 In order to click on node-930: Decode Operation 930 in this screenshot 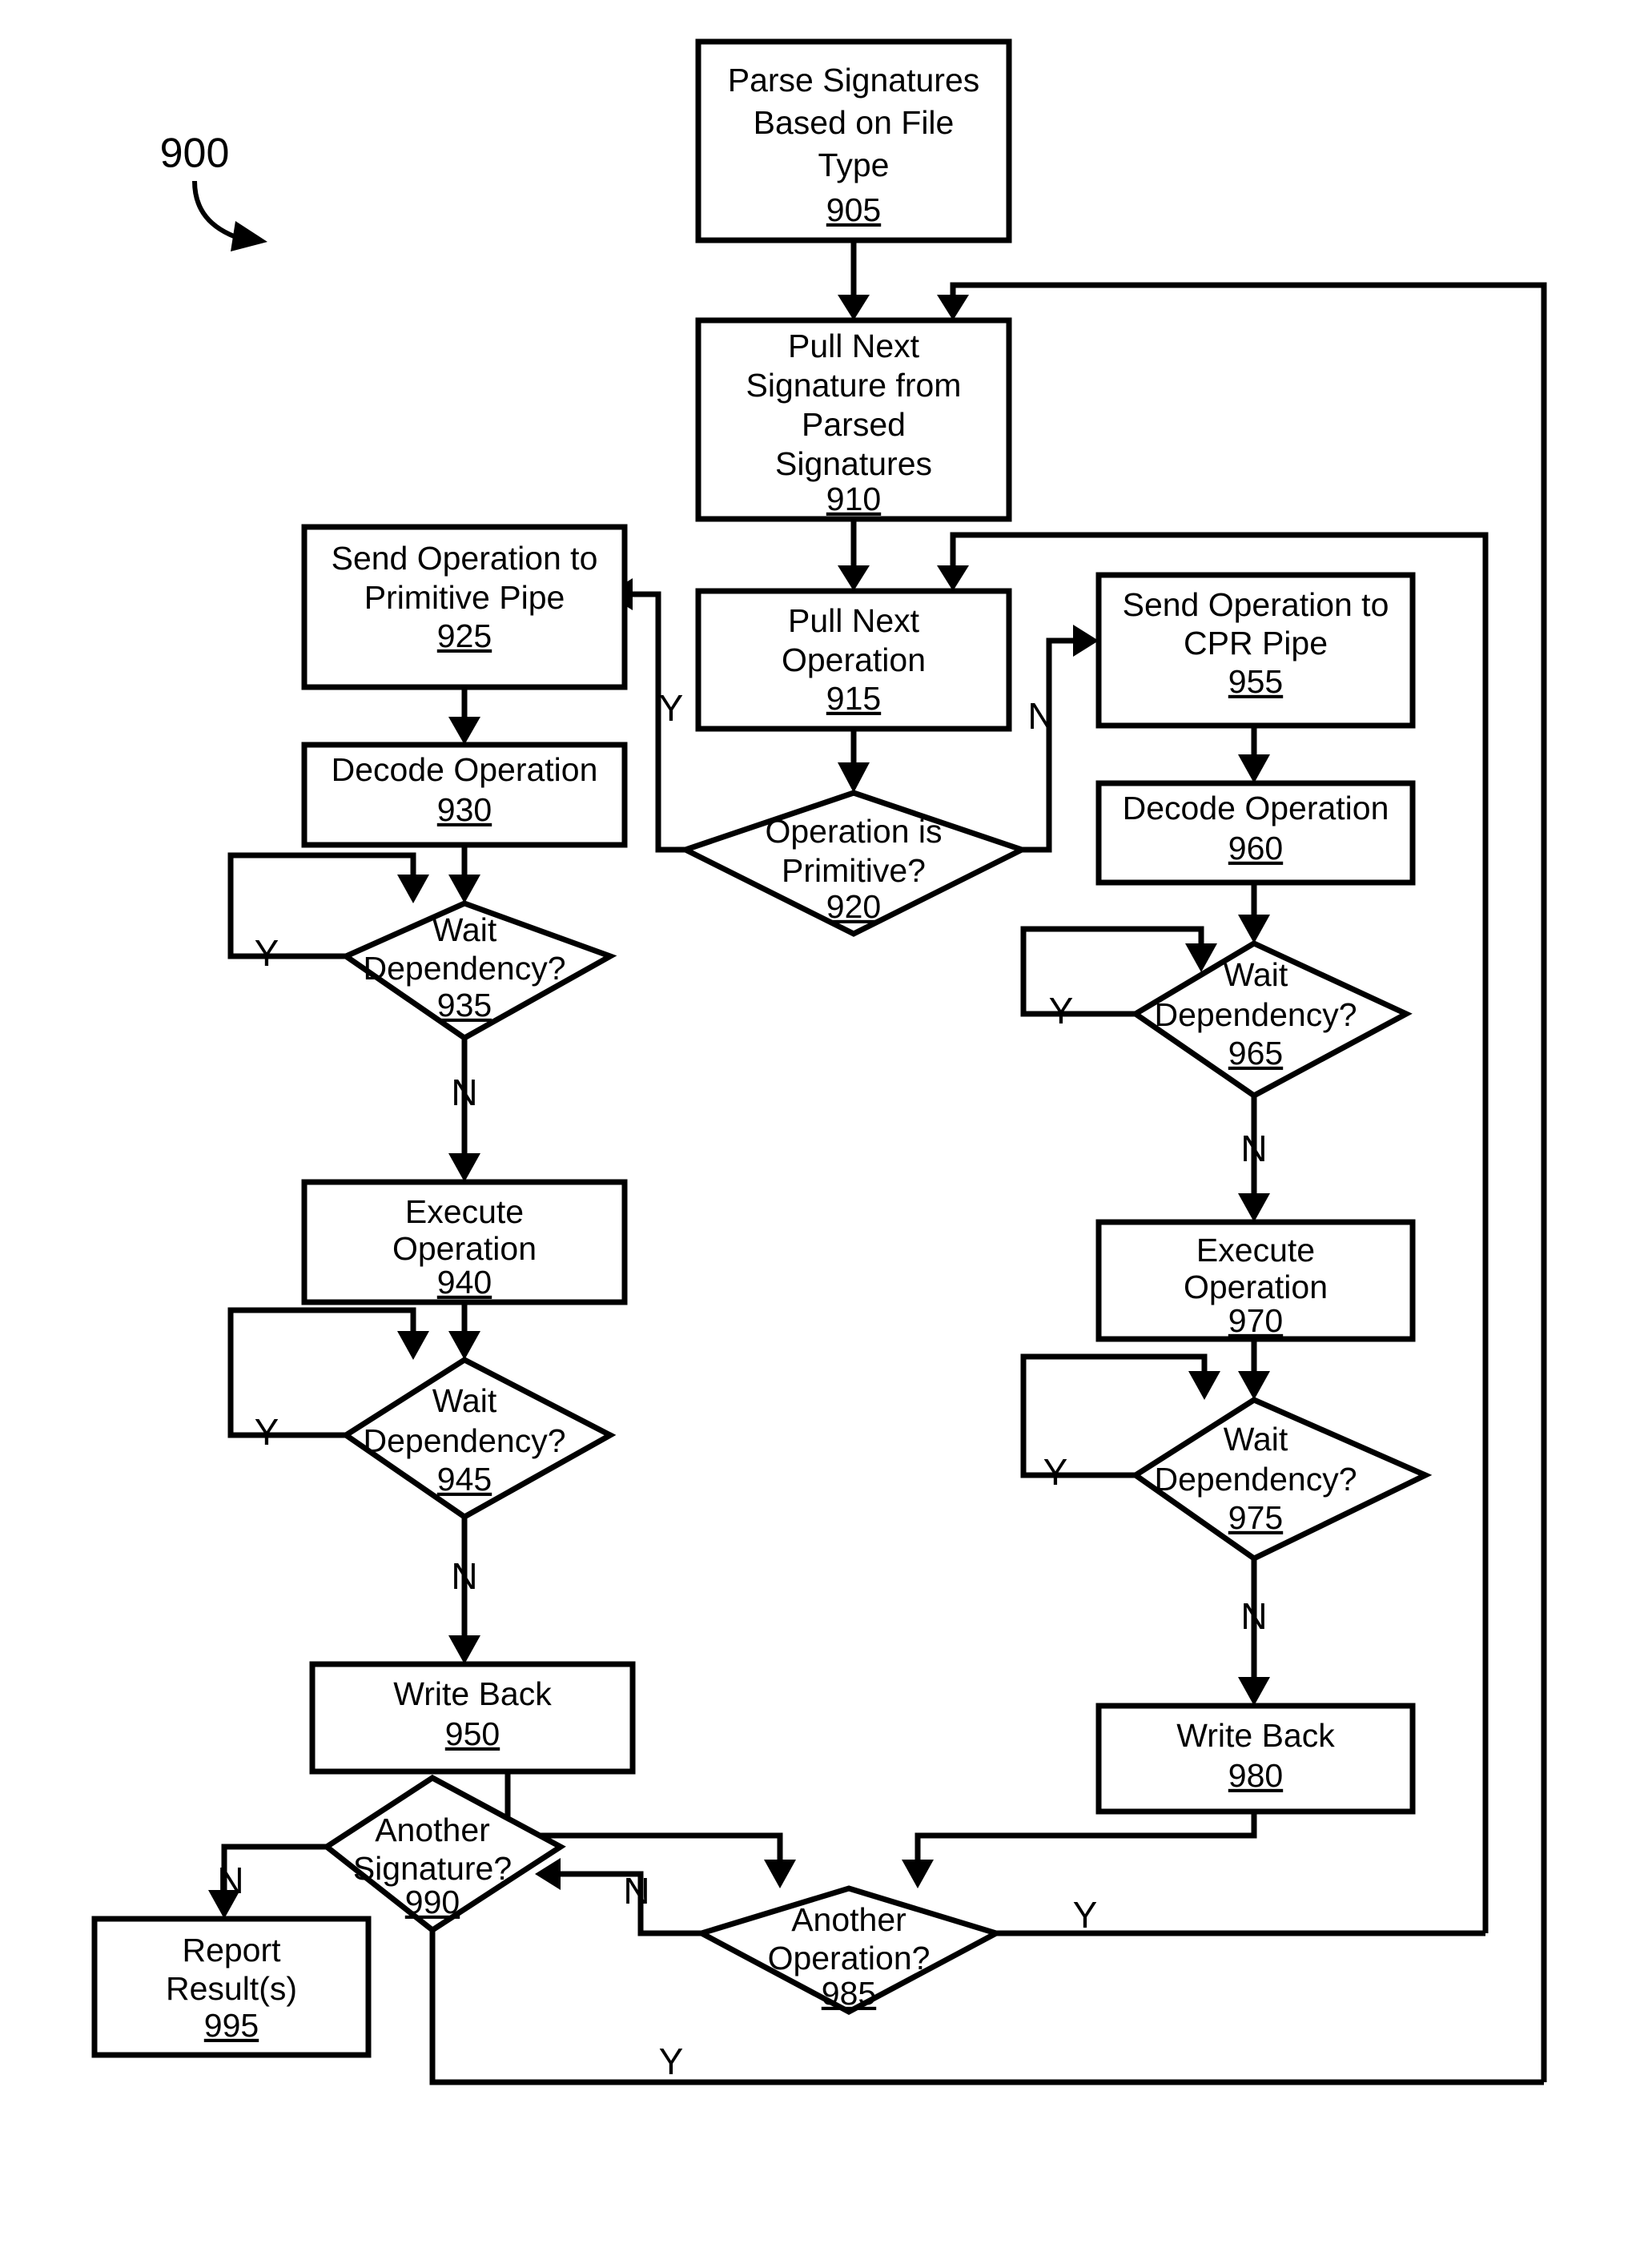, I will do `click(464, 795)`.